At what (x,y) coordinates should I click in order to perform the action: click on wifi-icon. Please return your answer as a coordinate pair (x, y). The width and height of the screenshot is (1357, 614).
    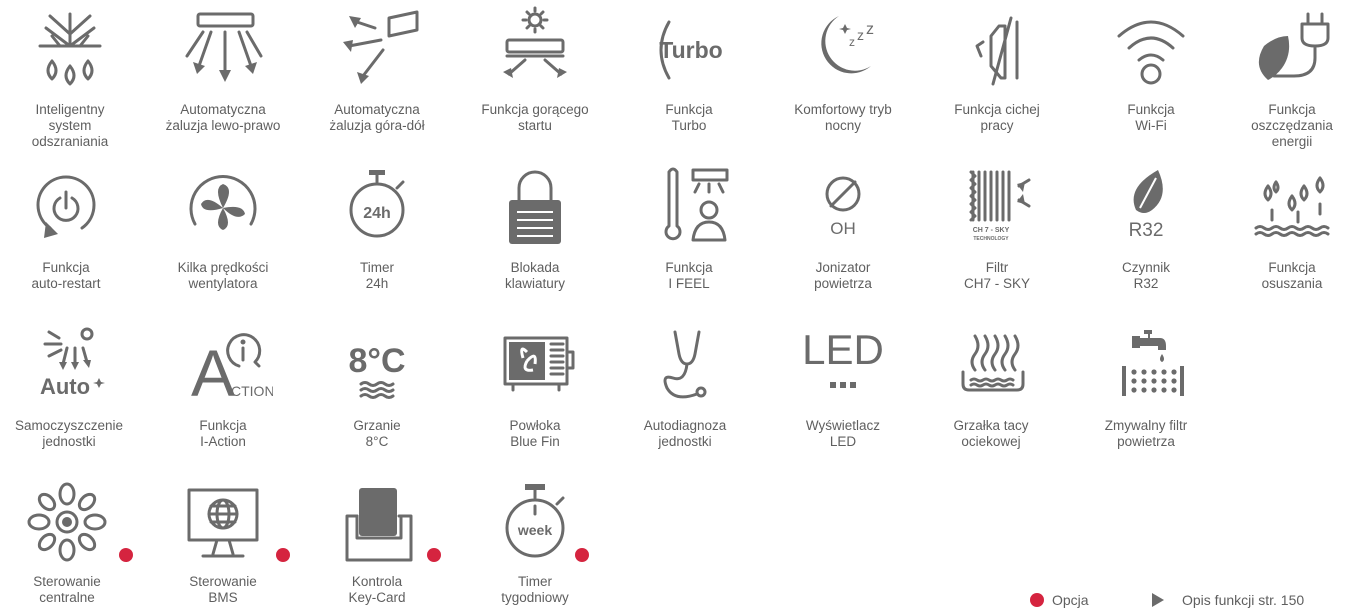
    Looking at the image, I should click on (1151, 51).